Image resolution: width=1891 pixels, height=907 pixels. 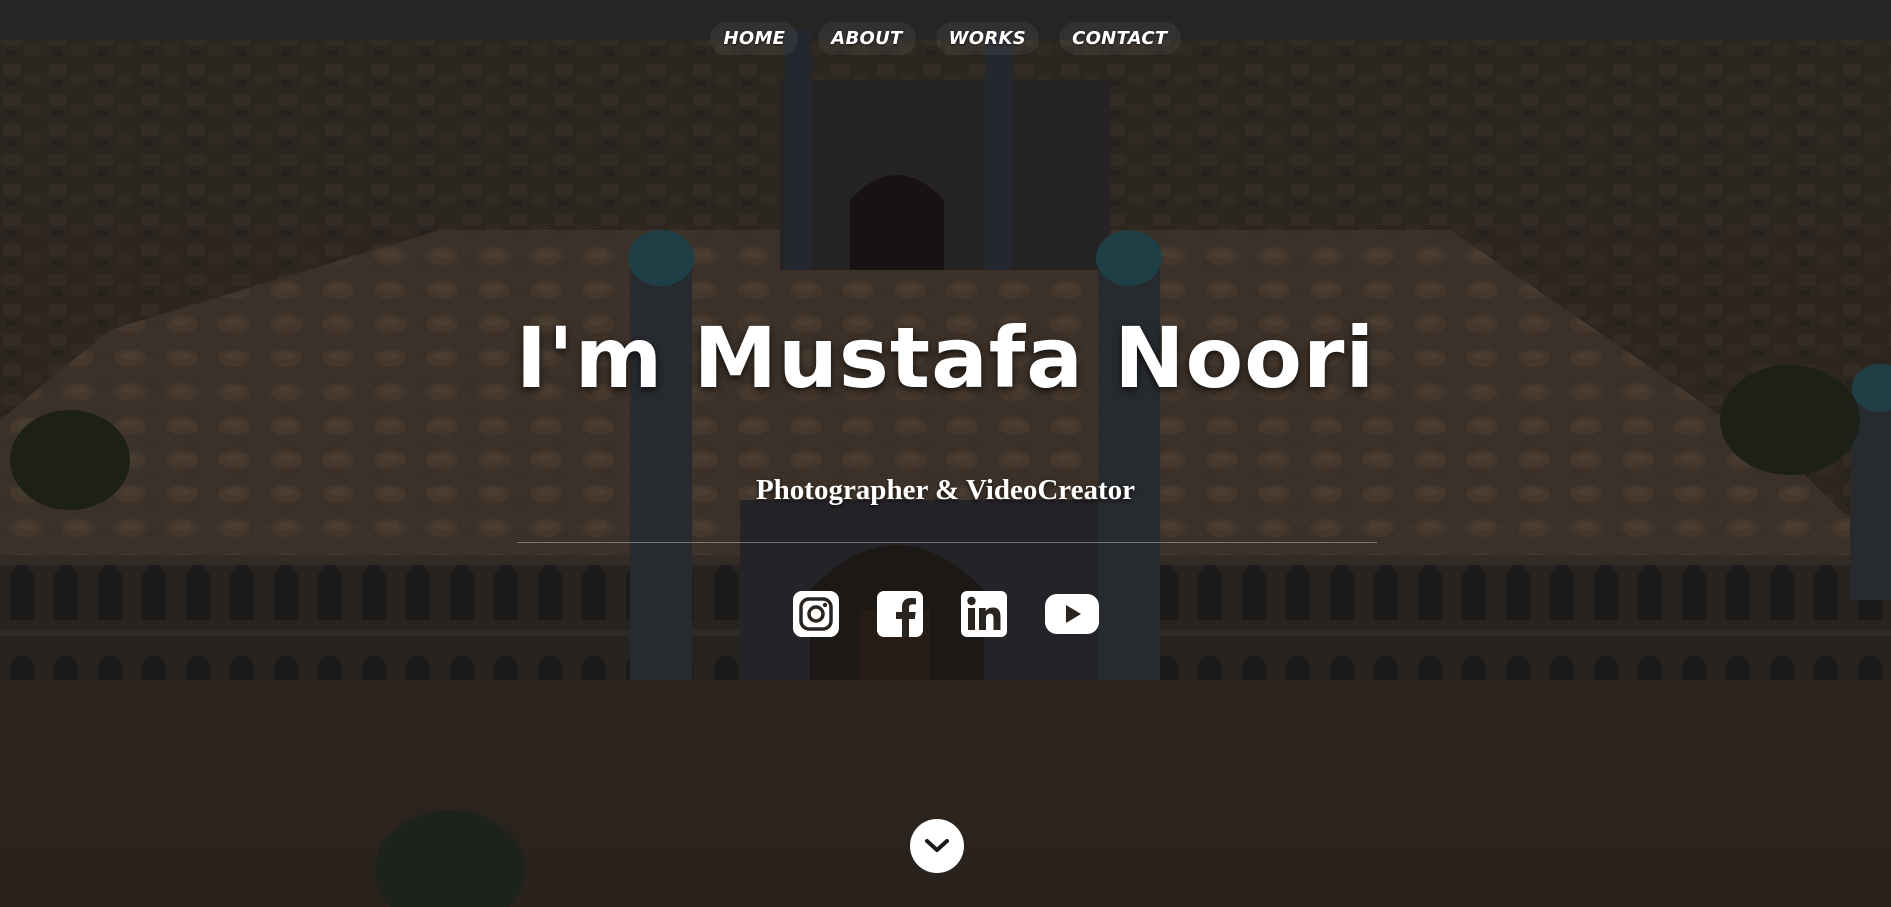 I want to click on facebook-icon, so click(x=899, y=614).